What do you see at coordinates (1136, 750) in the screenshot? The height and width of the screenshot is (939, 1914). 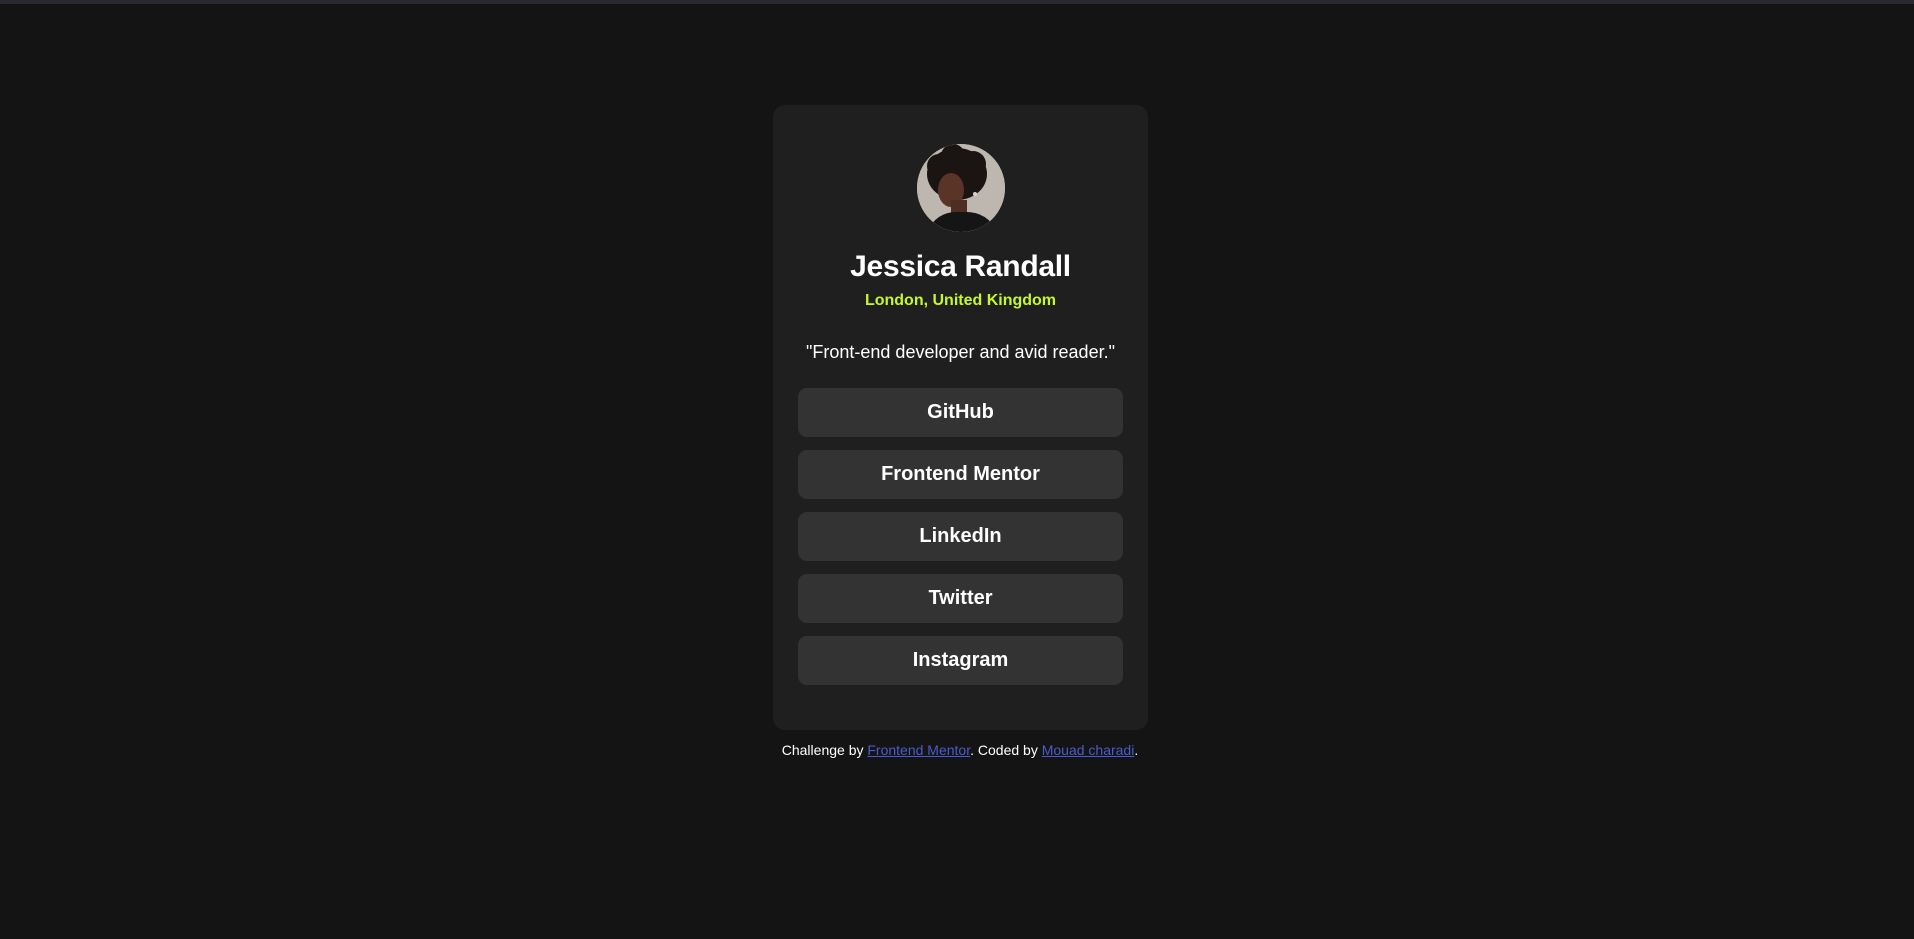 I see `attribution-suffix: .` at bounding box center [1136, 750].